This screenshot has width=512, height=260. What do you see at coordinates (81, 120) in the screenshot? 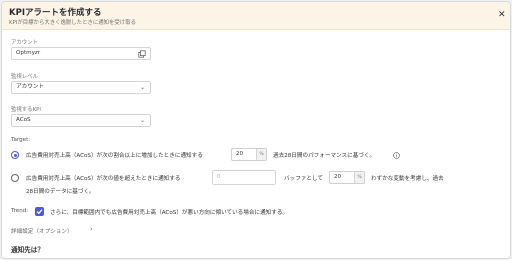
I see `kpi-select: ACoS ⌄` at bounding box center [81, 120].